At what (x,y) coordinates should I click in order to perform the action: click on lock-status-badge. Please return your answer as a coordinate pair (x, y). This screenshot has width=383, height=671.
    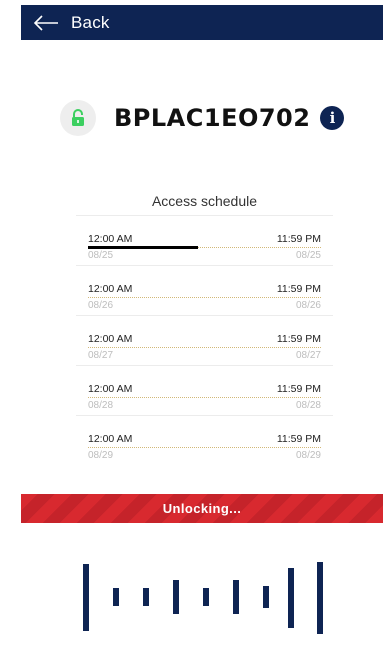
    Looking at the image, I should click on (78, 118).